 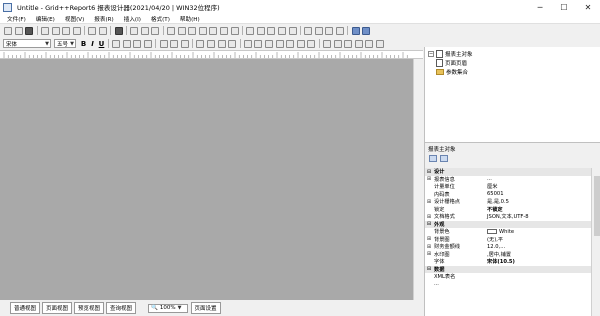 I want to click on italic-button: I, so click(x=92, y=44).